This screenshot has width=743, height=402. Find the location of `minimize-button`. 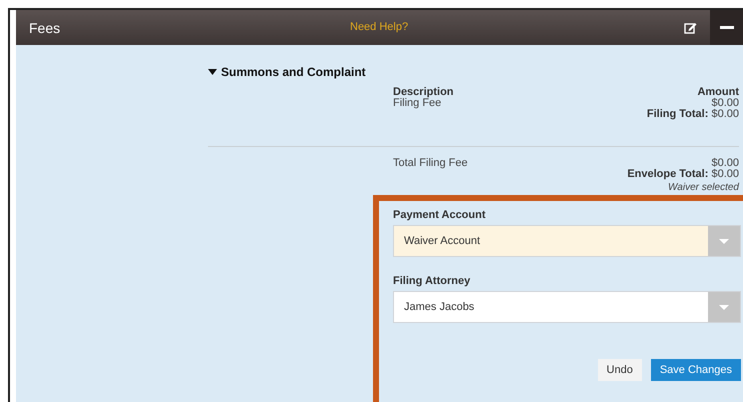

minimize-button is located at coordinates (726, 27).